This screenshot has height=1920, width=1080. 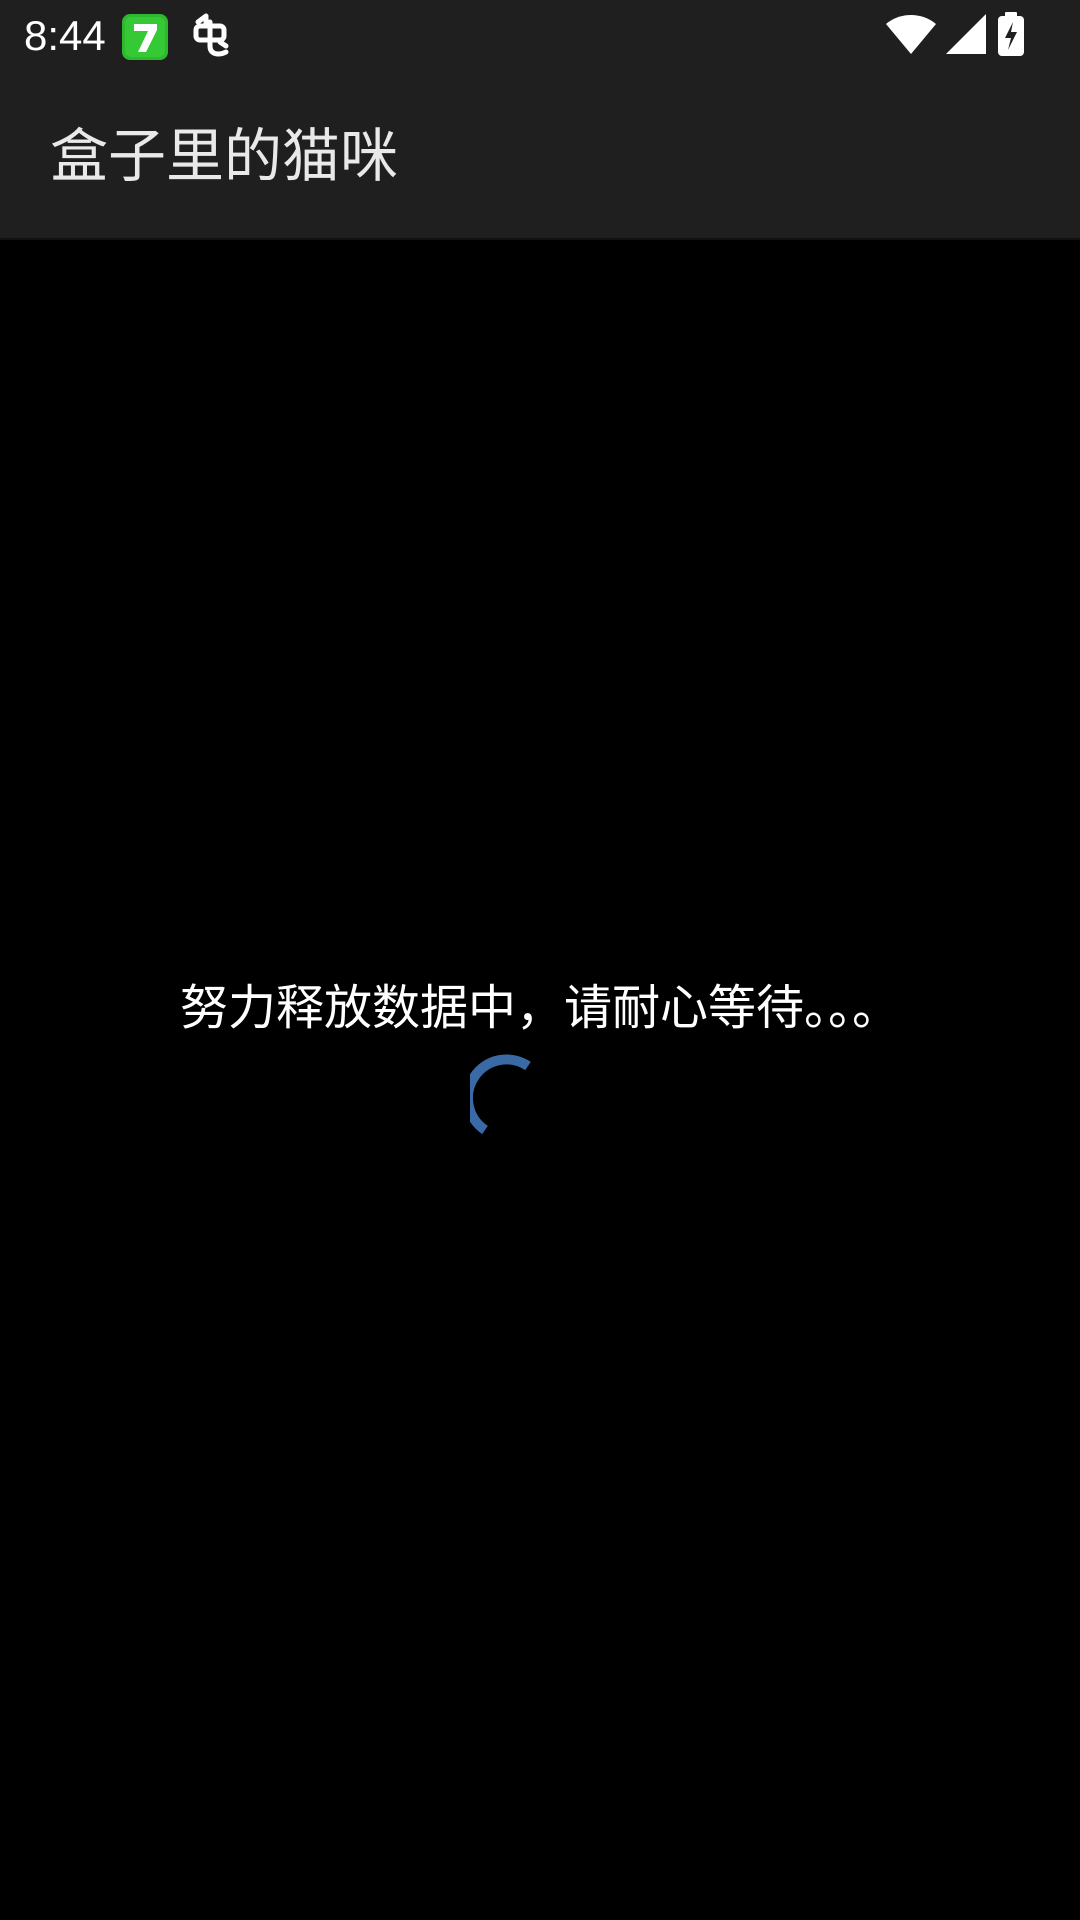 I want to click on chong-app-icon, so click(x=212, y=38).